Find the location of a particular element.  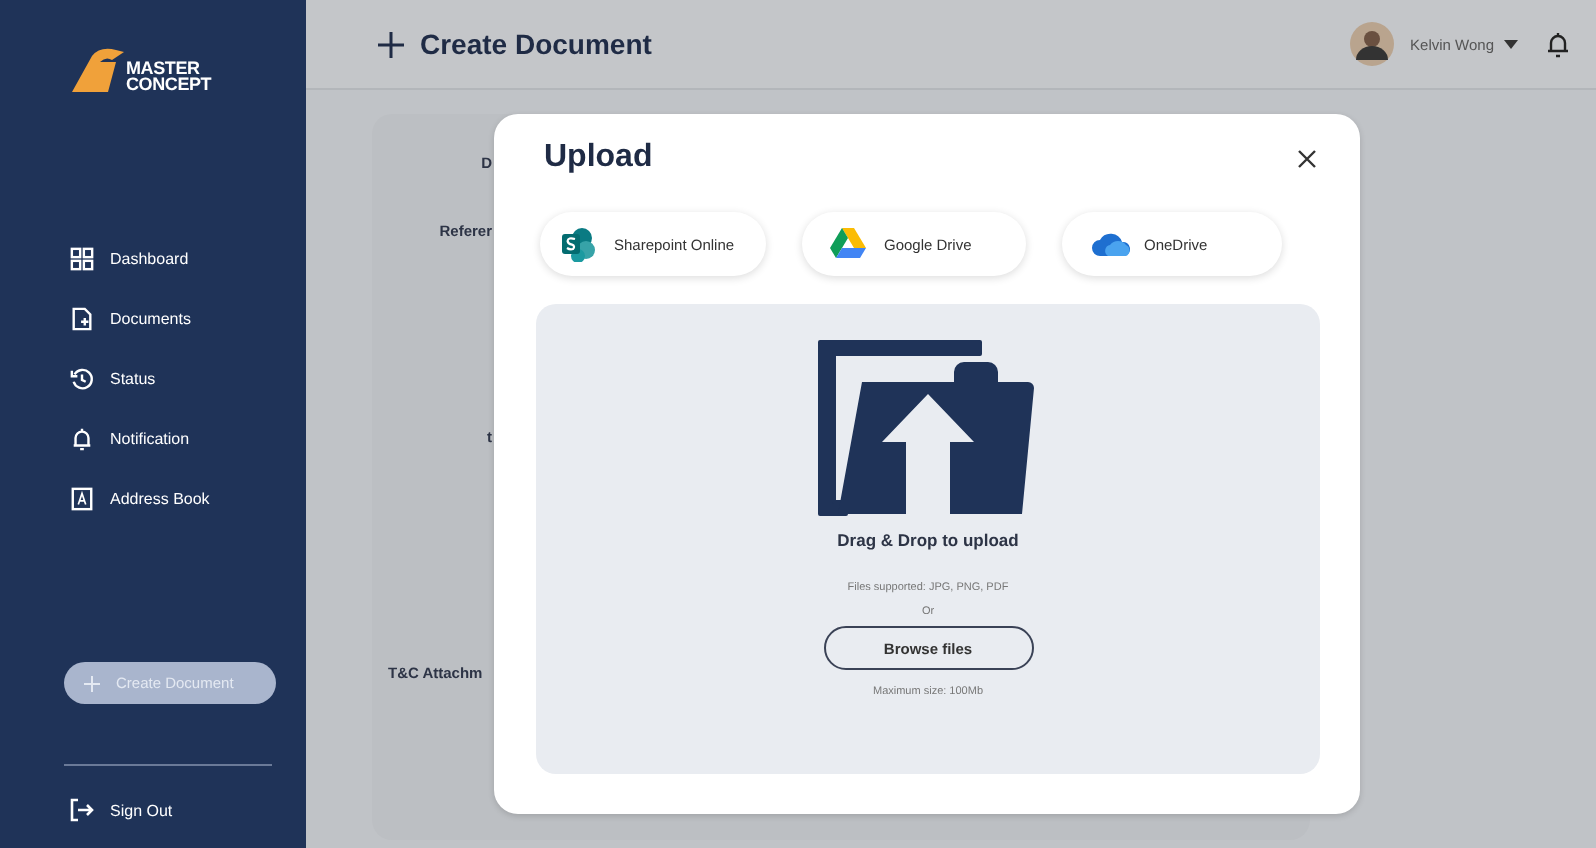

document-icon is located at coordinates (82, 318).